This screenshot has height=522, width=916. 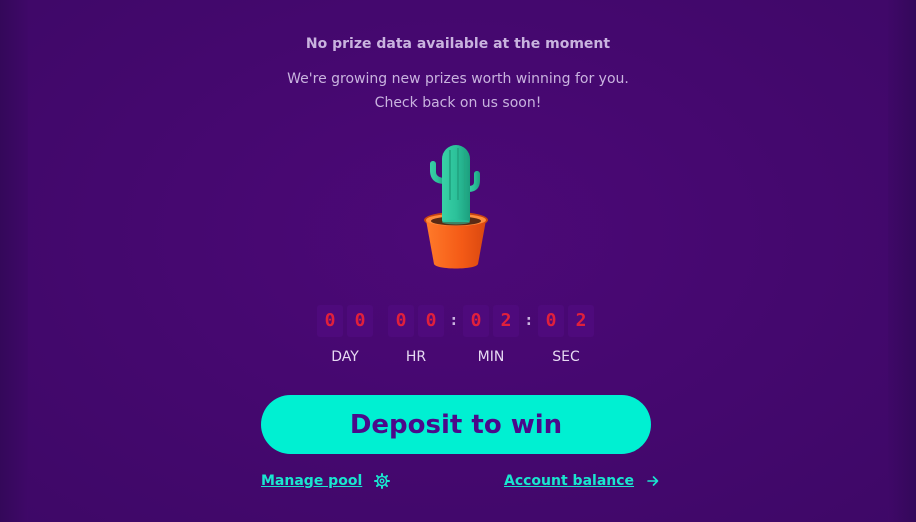 I want to click on gear-icon, so click(x=382, y=481).